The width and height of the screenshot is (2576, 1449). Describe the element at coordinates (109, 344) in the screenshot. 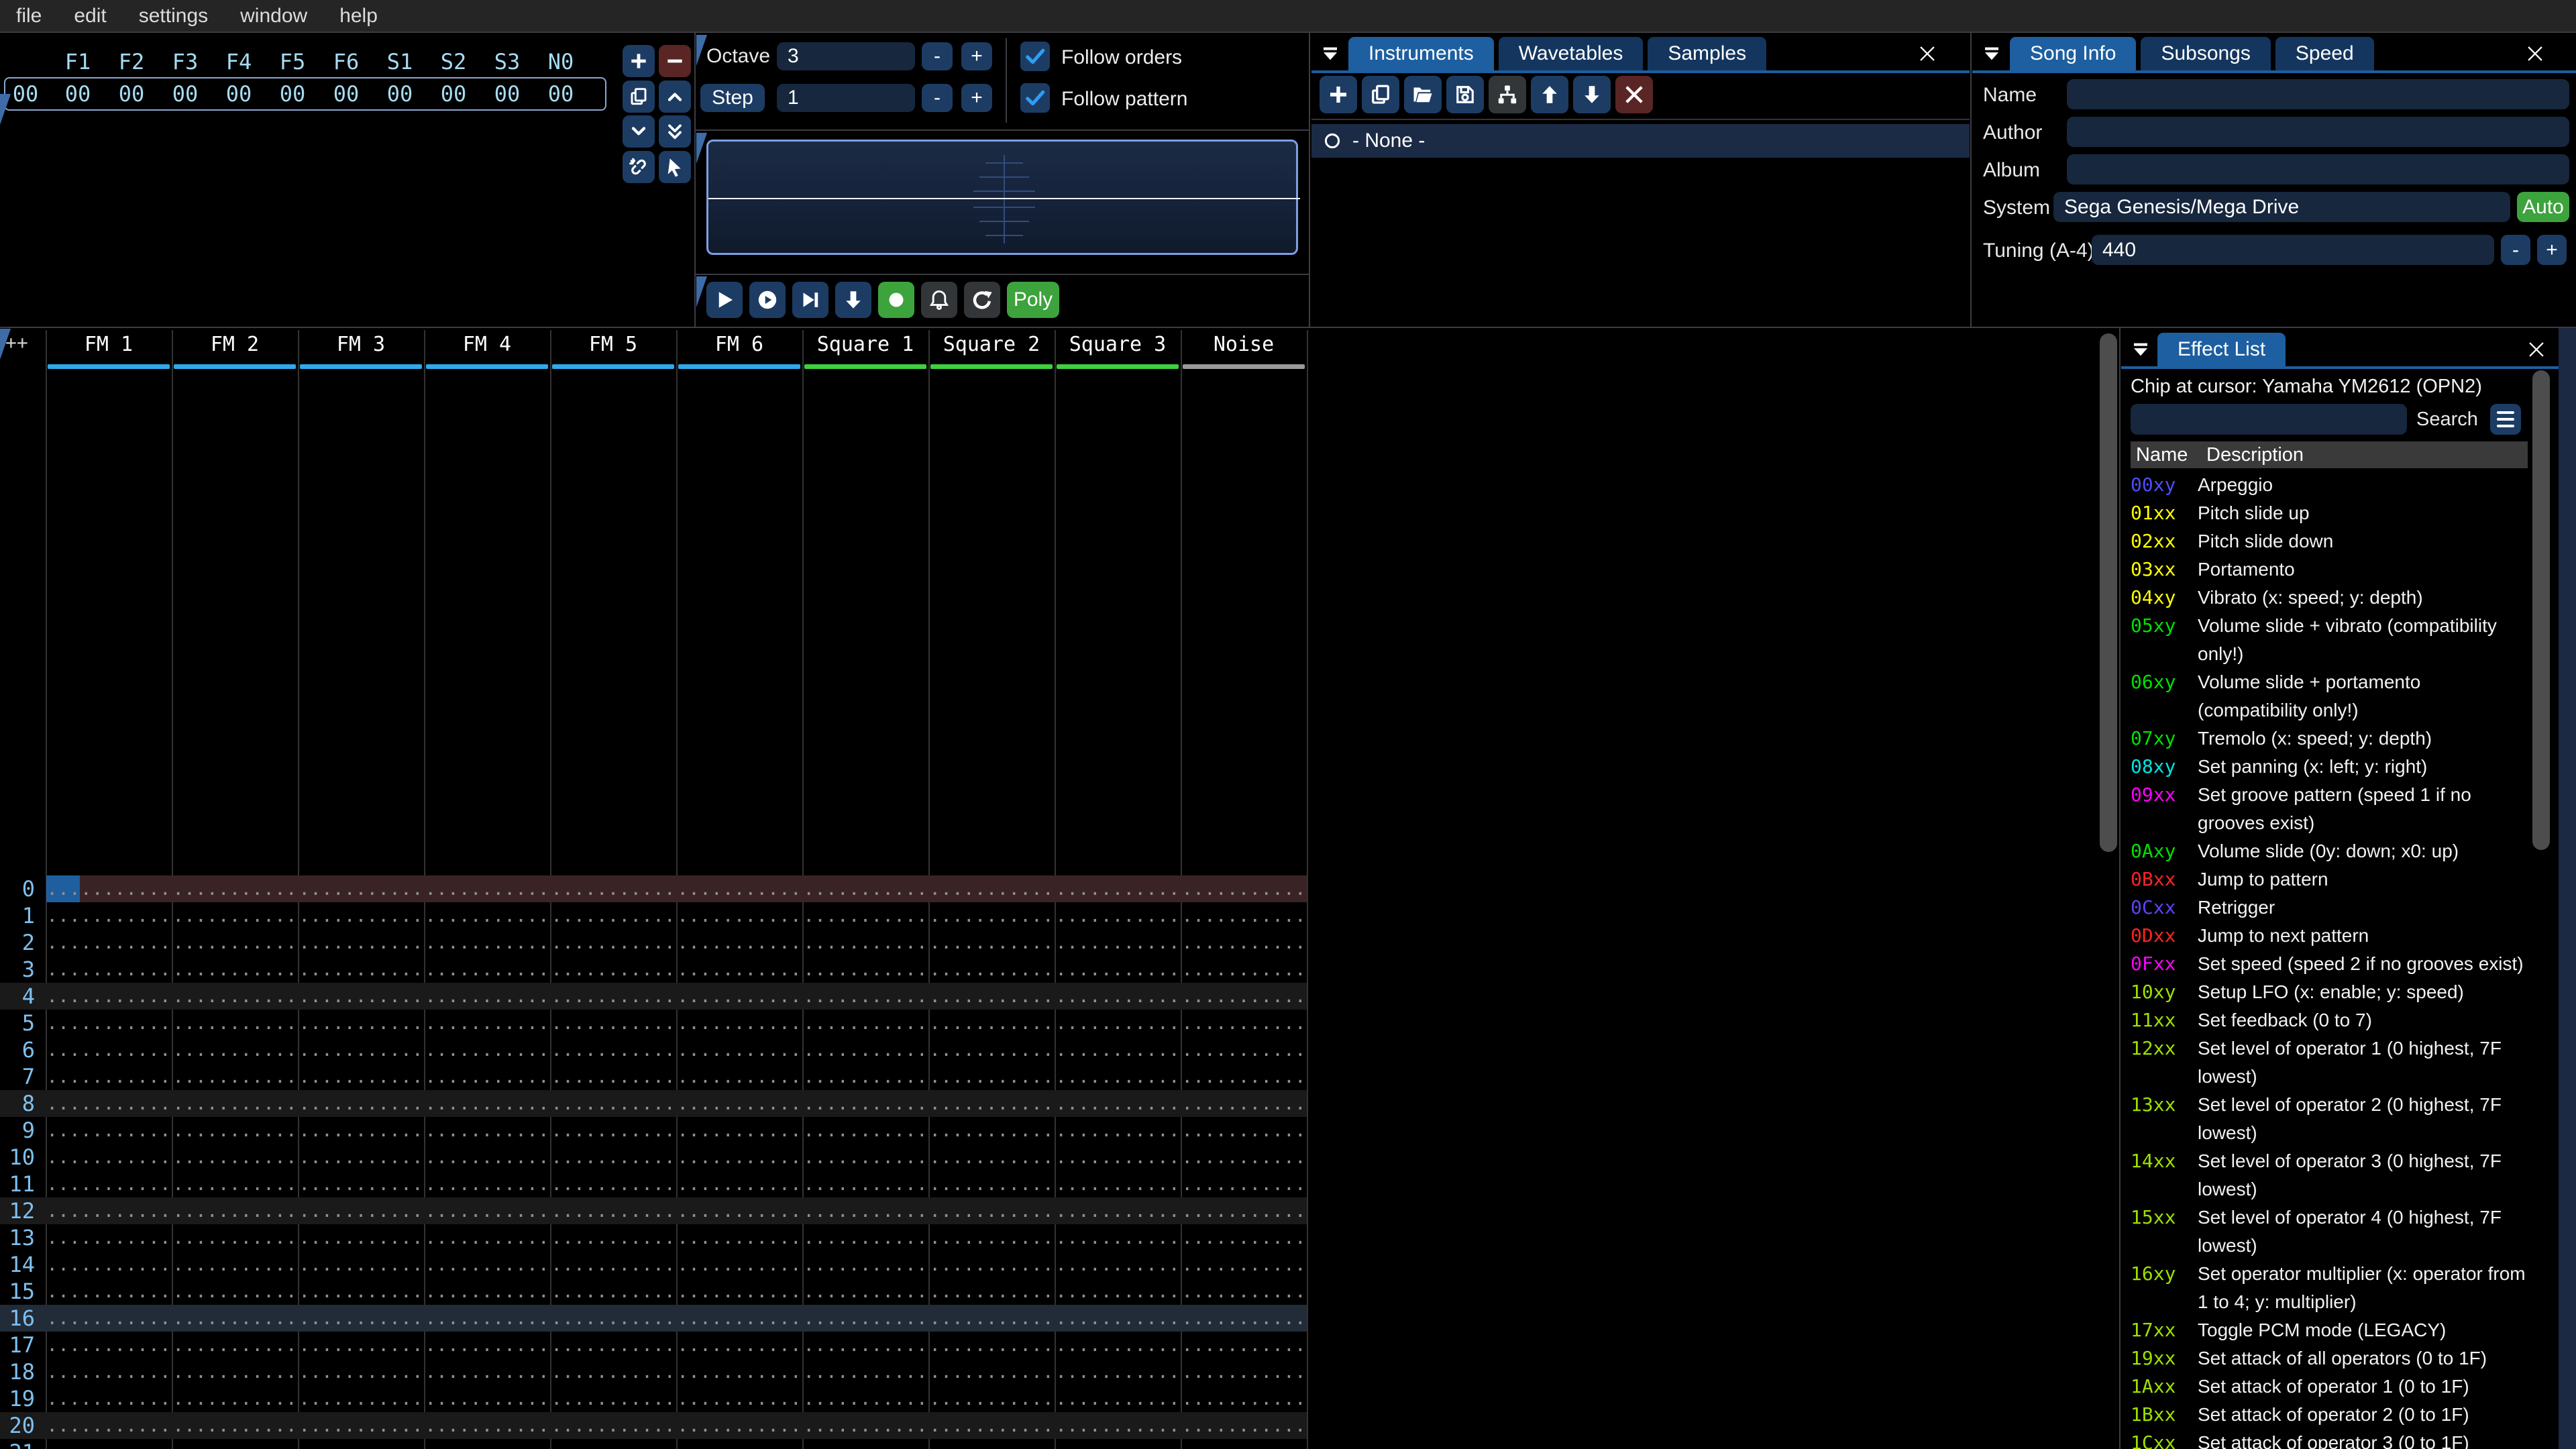

I see `channel-header-fm-1: FM 1` at that location.